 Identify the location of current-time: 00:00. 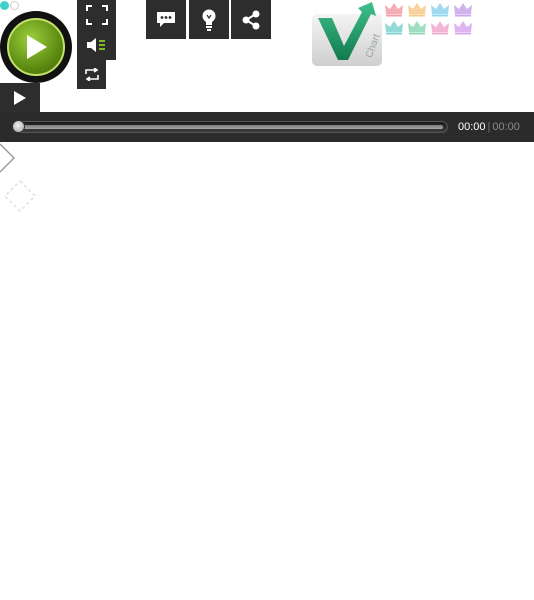
(472, 127).